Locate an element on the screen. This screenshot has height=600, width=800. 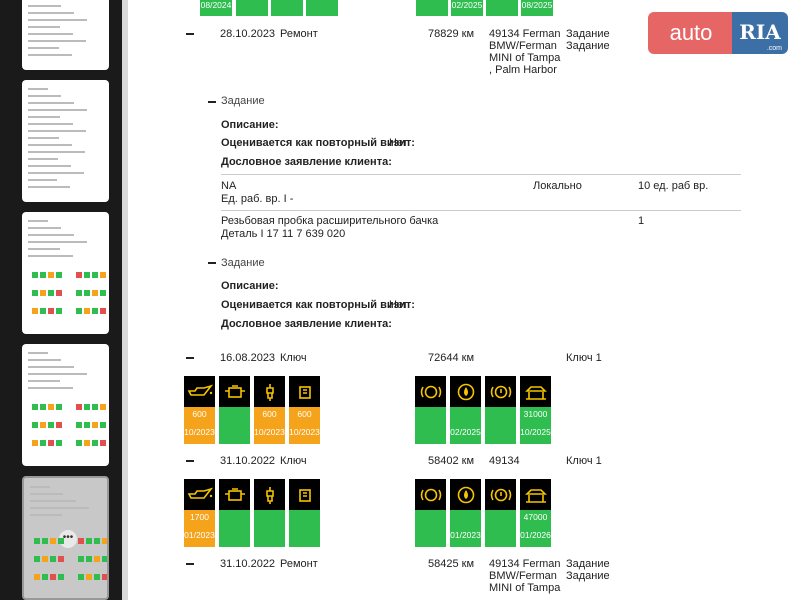
dealer-line: MINI of Tampa is located at coordinates (525, 58).